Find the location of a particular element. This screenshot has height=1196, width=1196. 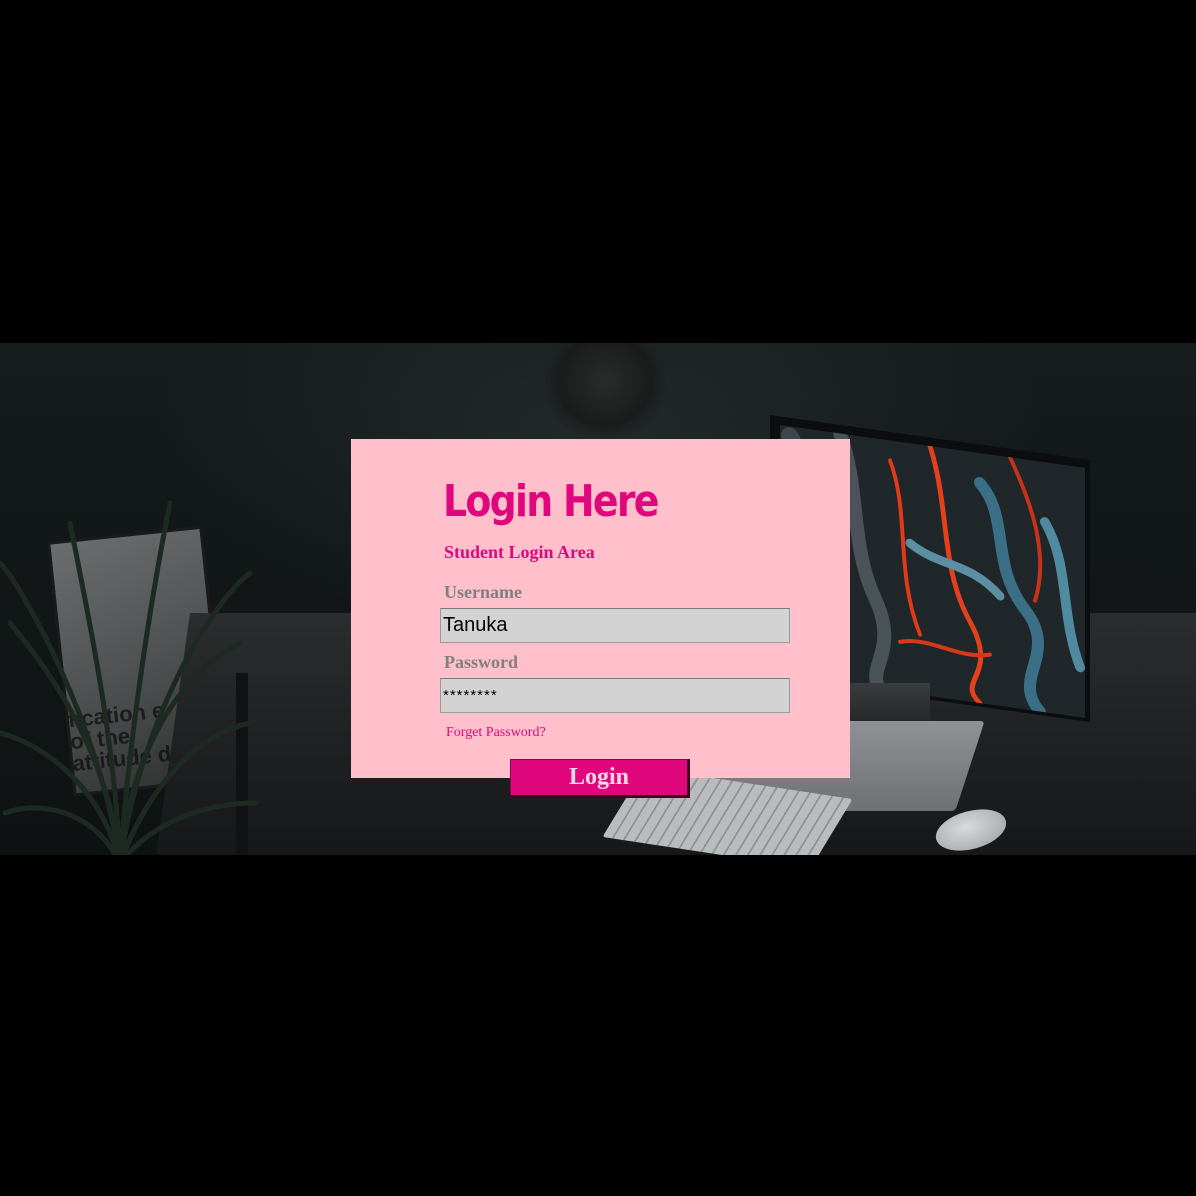

login-subtitle: Student Login Area is located at coordinates (519, 552).